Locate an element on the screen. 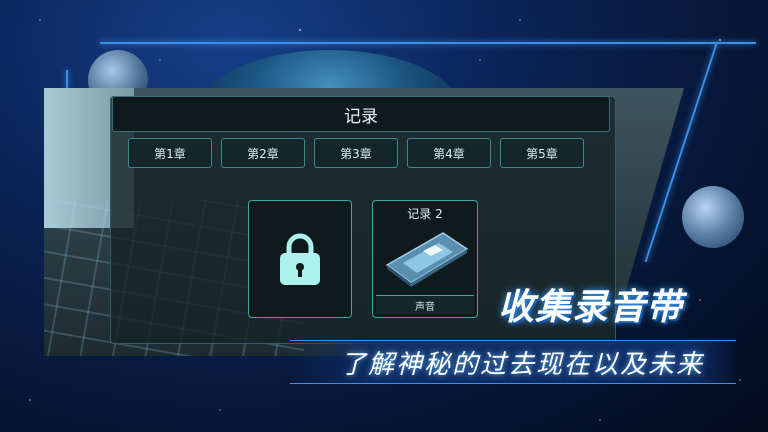 The height and width of the screenshot is (432, 768). tab-label: 第5章 is located at coordinates (542, 153).